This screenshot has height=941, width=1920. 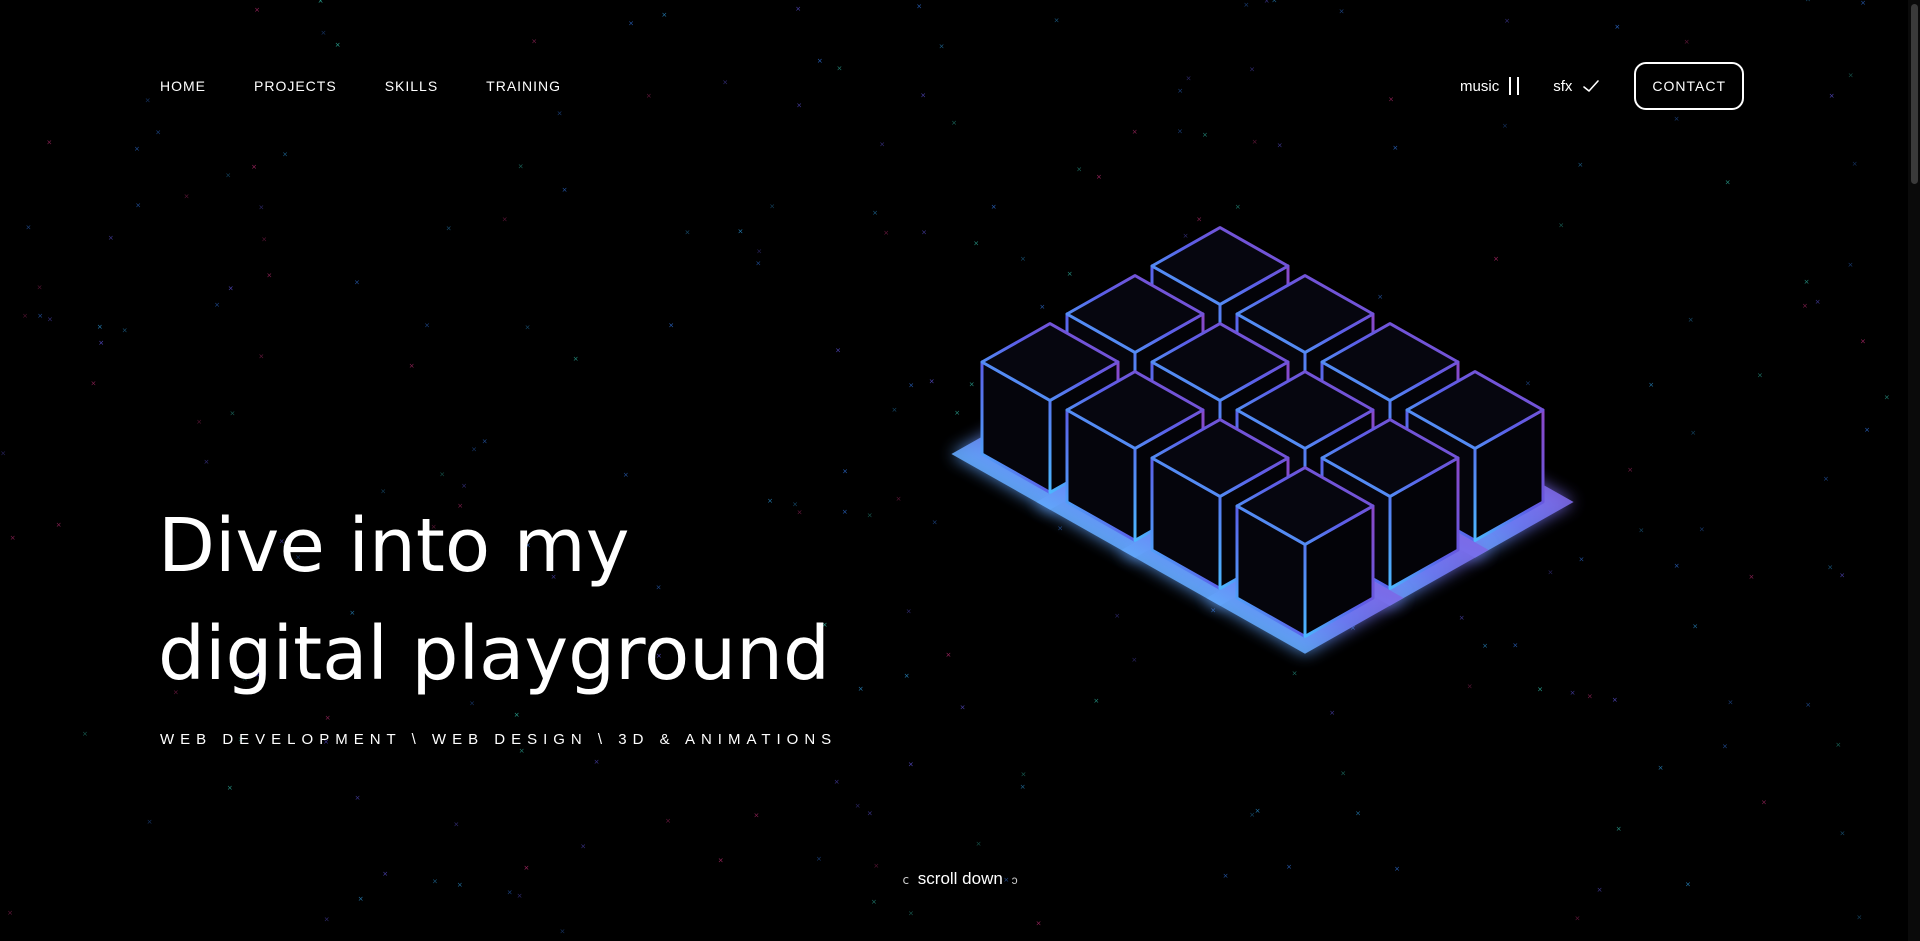 I want to click on scroll-brace-right: ɔ, so click(x=1014, y=880).